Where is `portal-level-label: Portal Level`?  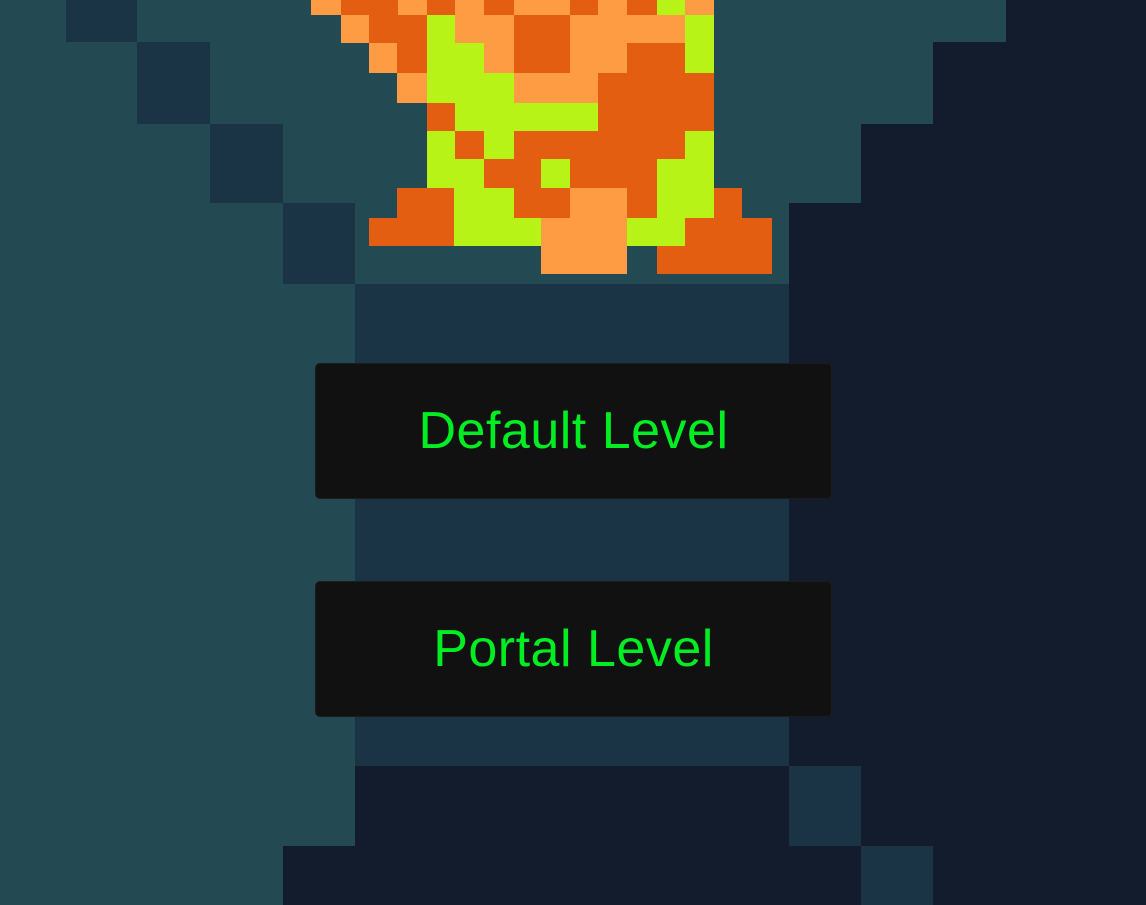
portal-level-label: Portal Level is located at coordinates (573, 649).